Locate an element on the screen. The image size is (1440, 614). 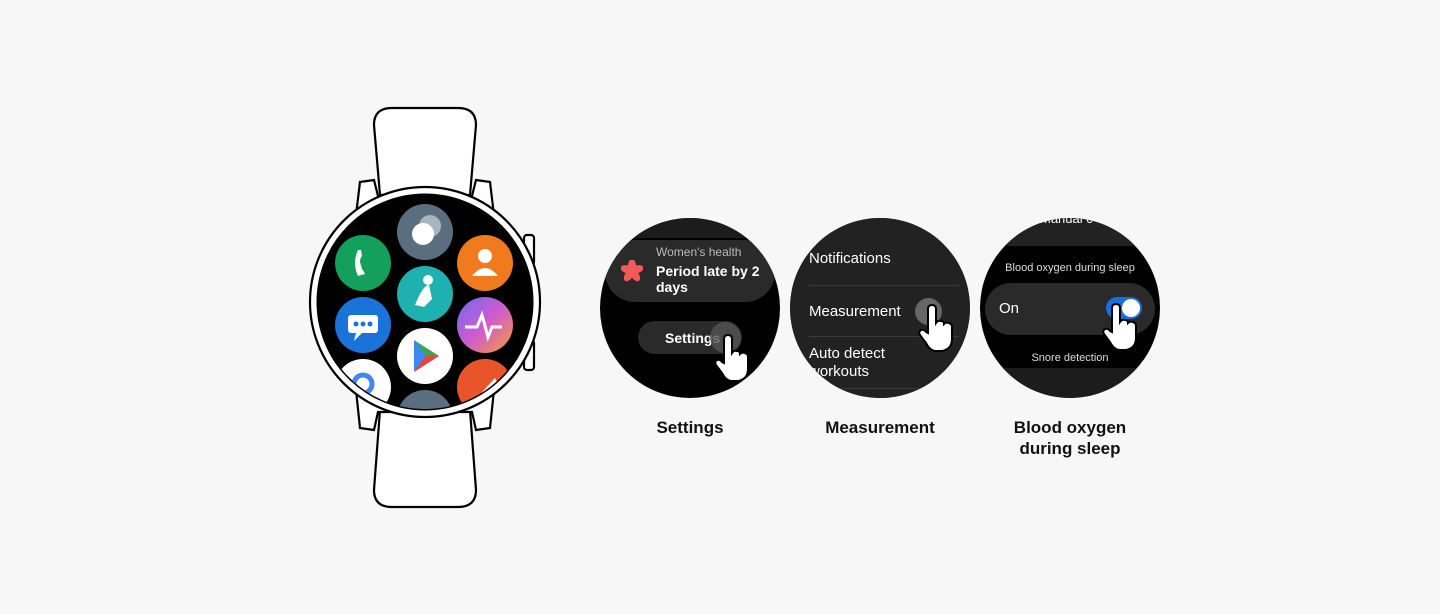
flower-icon is located at coordinates (632, 271).